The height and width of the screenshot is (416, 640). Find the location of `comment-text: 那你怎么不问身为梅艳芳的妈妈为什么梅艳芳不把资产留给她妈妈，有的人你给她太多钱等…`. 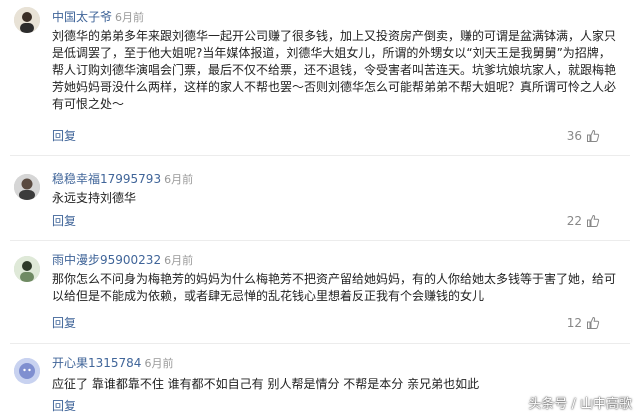

comment-text: 那你怎么不问身为梅艳芳的妈妈为什么梅艳芳不把资产留给她妈妈，有的人你给她太多钱等… is located at coordinates (334, 287).